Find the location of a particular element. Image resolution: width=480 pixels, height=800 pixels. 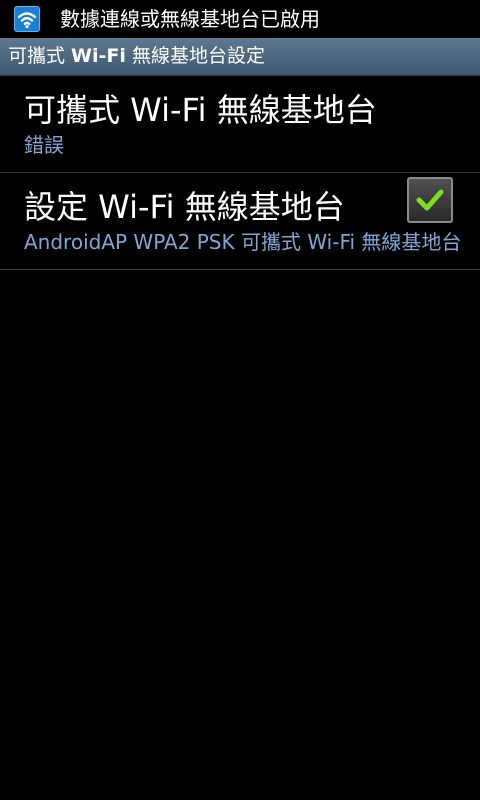

divider is located at coordinates (240, 269).